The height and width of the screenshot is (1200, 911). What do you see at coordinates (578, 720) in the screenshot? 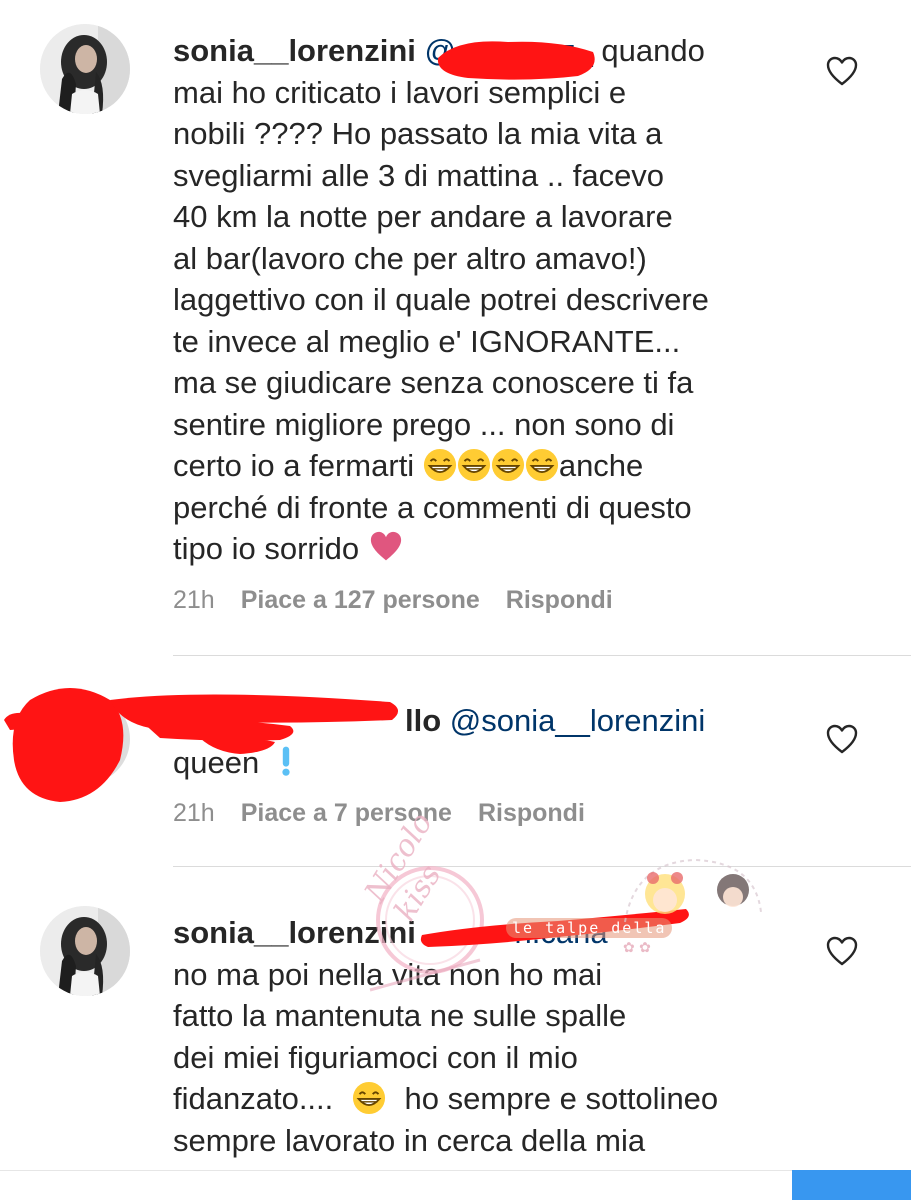
I see `mention: @sonia__lorenzini` at bounding box center [578, 720].